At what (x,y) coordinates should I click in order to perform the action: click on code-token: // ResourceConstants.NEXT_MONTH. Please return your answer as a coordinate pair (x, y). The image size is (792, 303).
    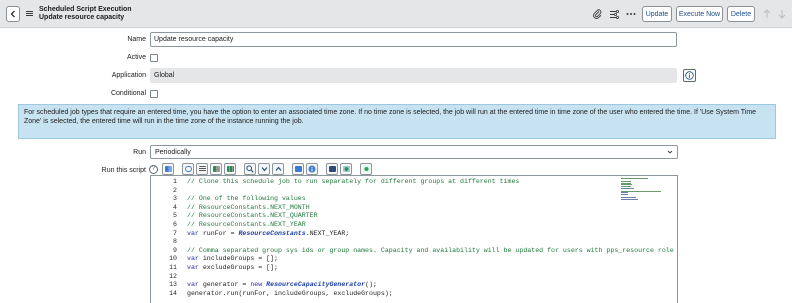
    Looking at the image, I should click on (248, 207).